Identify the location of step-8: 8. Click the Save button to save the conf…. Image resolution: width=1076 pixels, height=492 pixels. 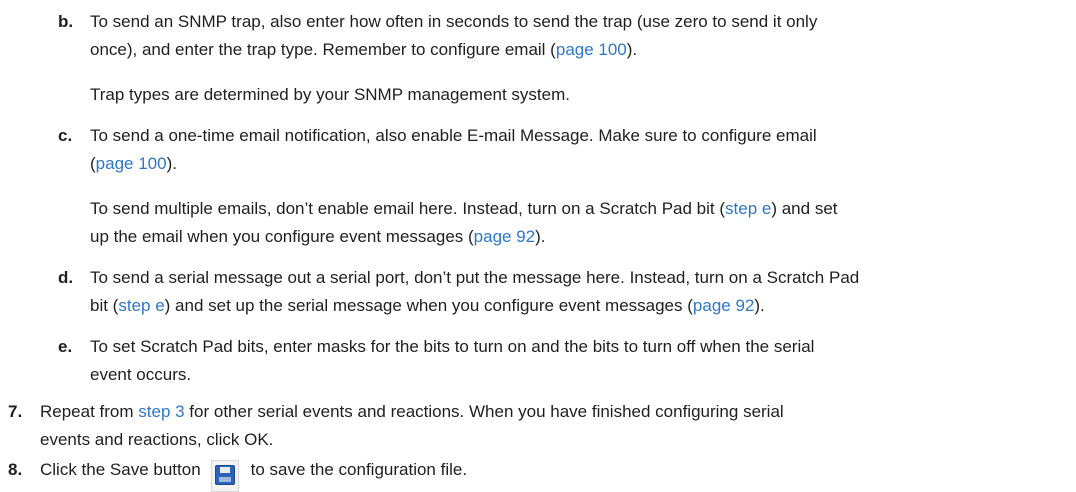
(533, 474).